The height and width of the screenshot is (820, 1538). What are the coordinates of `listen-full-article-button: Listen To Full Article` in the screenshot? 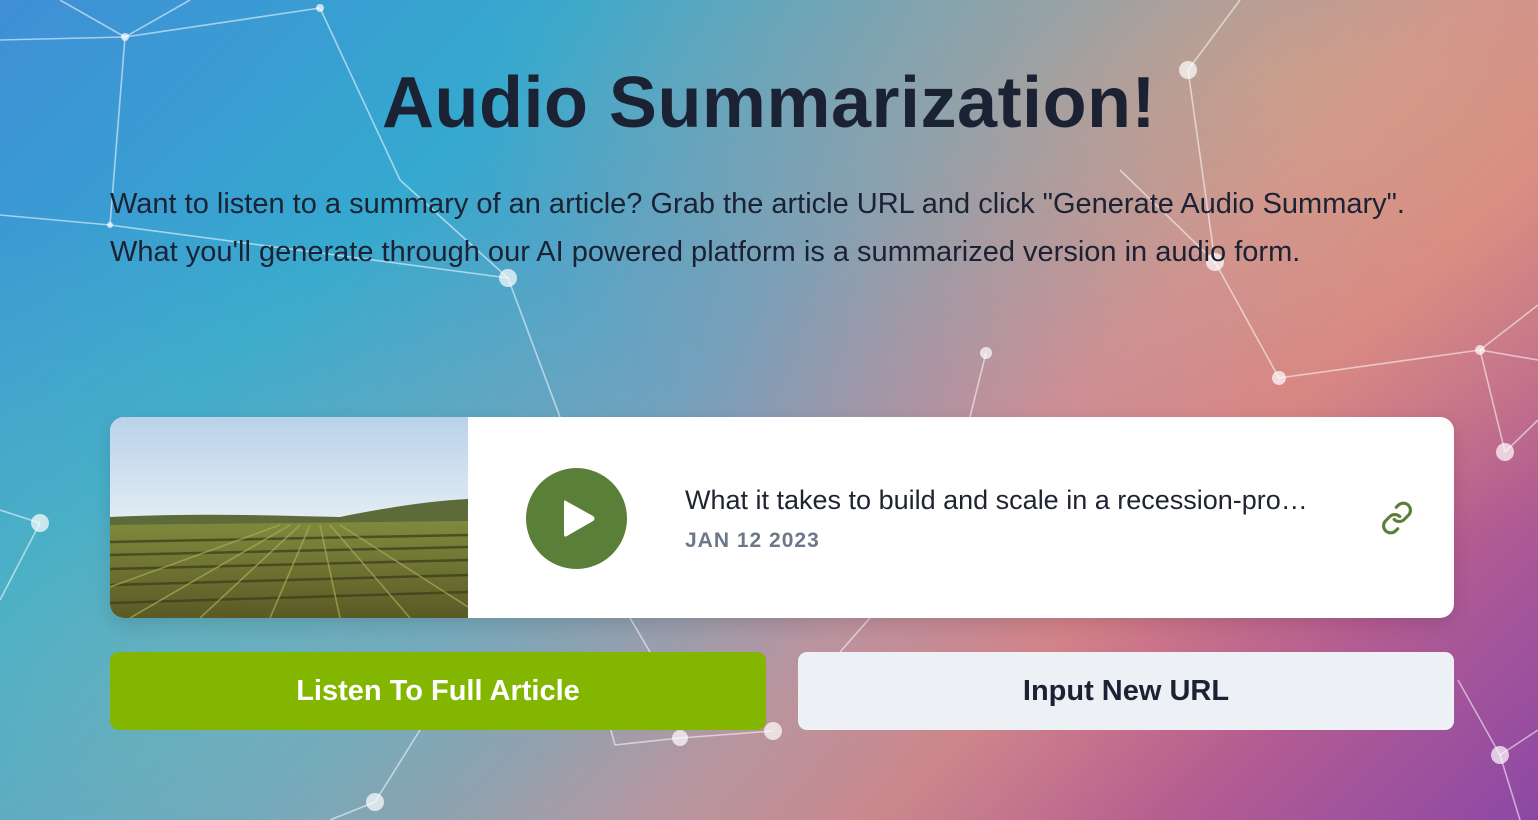 It's located at (438, 691).